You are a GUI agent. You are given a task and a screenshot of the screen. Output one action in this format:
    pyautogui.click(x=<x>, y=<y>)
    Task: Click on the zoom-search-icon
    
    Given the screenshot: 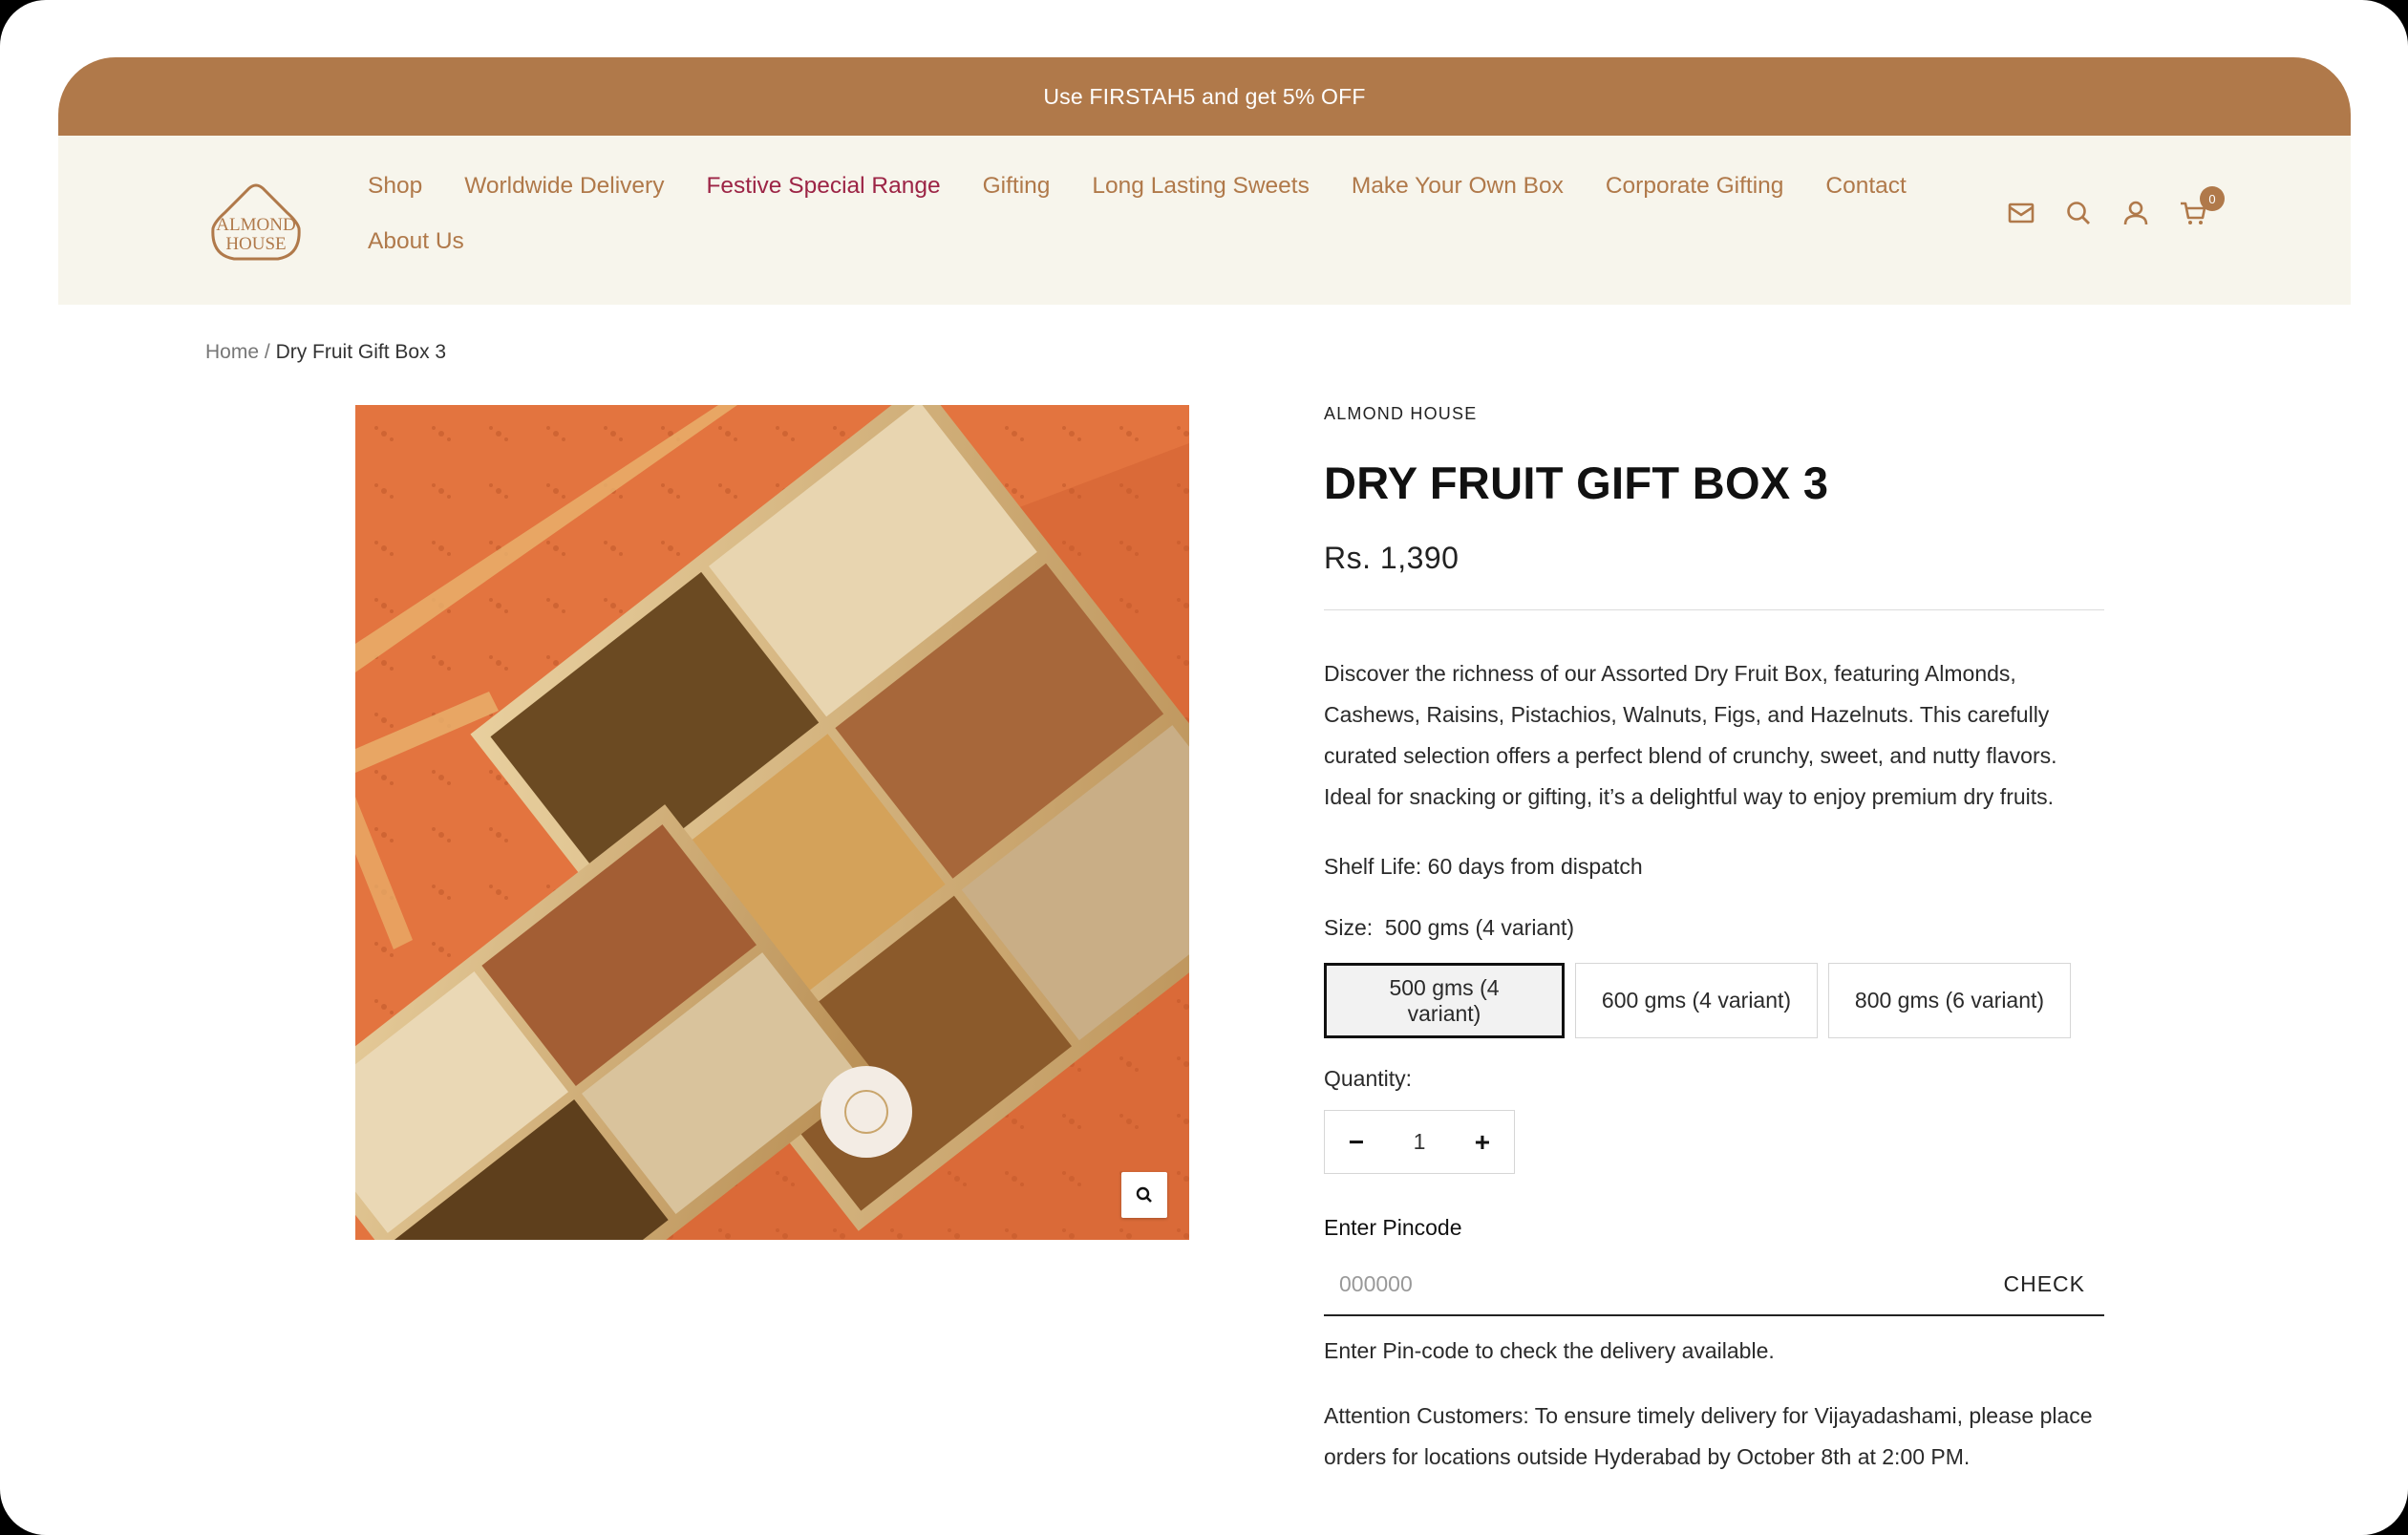 What is the action you would take?
    pyautogui.click(x=1144, y=1194)
    